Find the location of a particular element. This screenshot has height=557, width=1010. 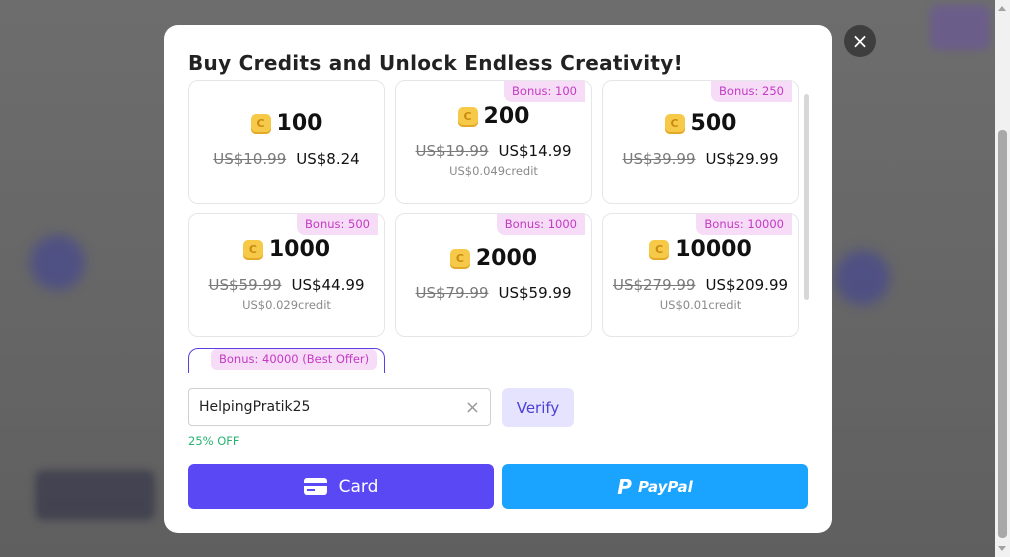

close-icon: × is located at coordinates (860, 41).